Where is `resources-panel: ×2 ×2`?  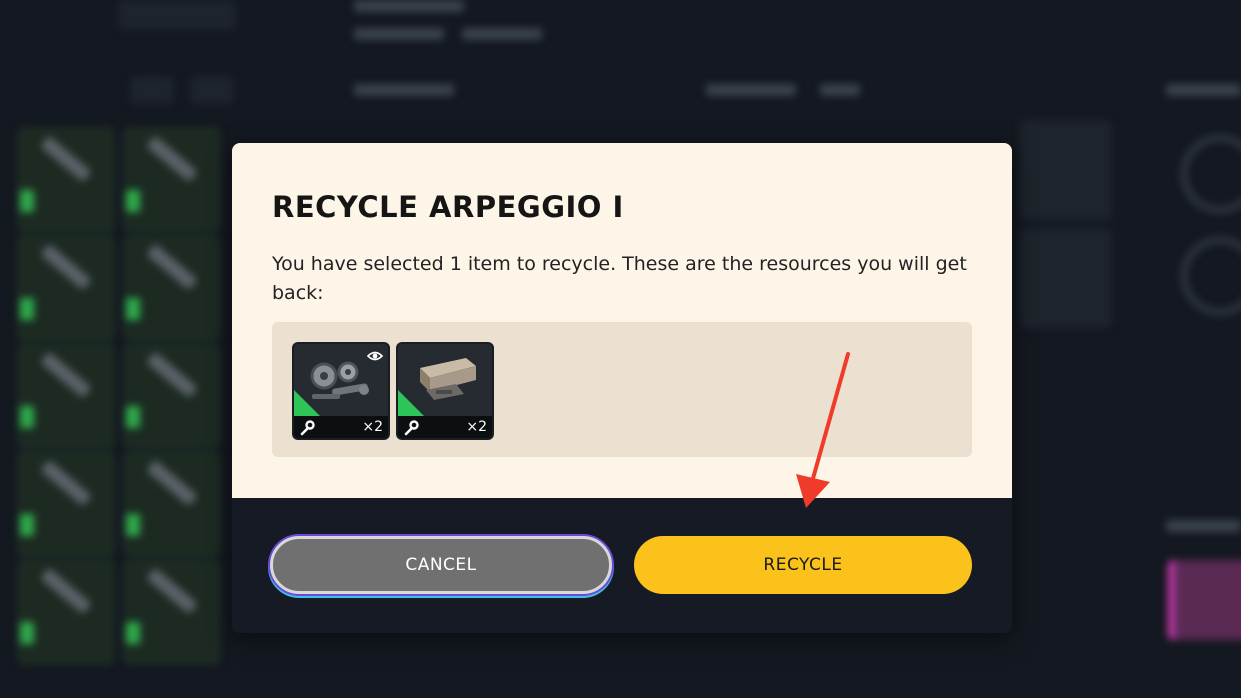 resources-panel: ×2 ×2 is located at coordinates (622, 389).